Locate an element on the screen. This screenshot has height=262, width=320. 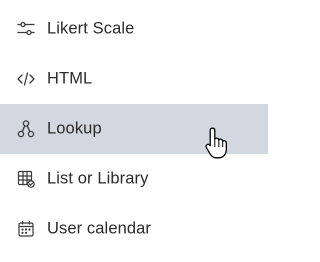
menu-item-label: List or Library is located at coordinates (98, 178).